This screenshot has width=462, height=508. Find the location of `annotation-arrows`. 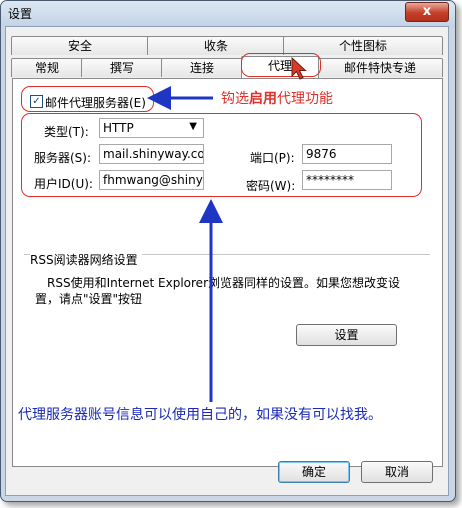

annotation-arrows is located at coordinates (185, 244).